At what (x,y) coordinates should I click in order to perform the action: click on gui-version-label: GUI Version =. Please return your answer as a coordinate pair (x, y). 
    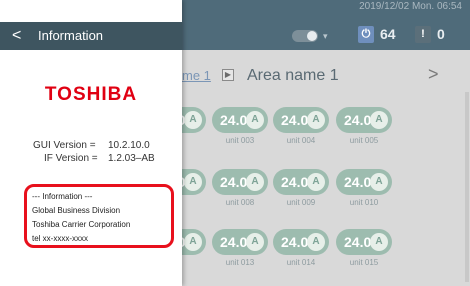
    Looking at the image, I should click on (64, 145).